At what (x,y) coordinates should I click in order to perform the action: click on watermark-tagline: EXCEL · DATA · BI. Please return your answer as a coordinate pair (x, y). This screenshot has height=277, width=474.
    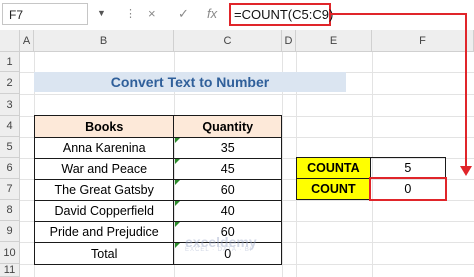
    Looking at the image, I should click on (219, 250).